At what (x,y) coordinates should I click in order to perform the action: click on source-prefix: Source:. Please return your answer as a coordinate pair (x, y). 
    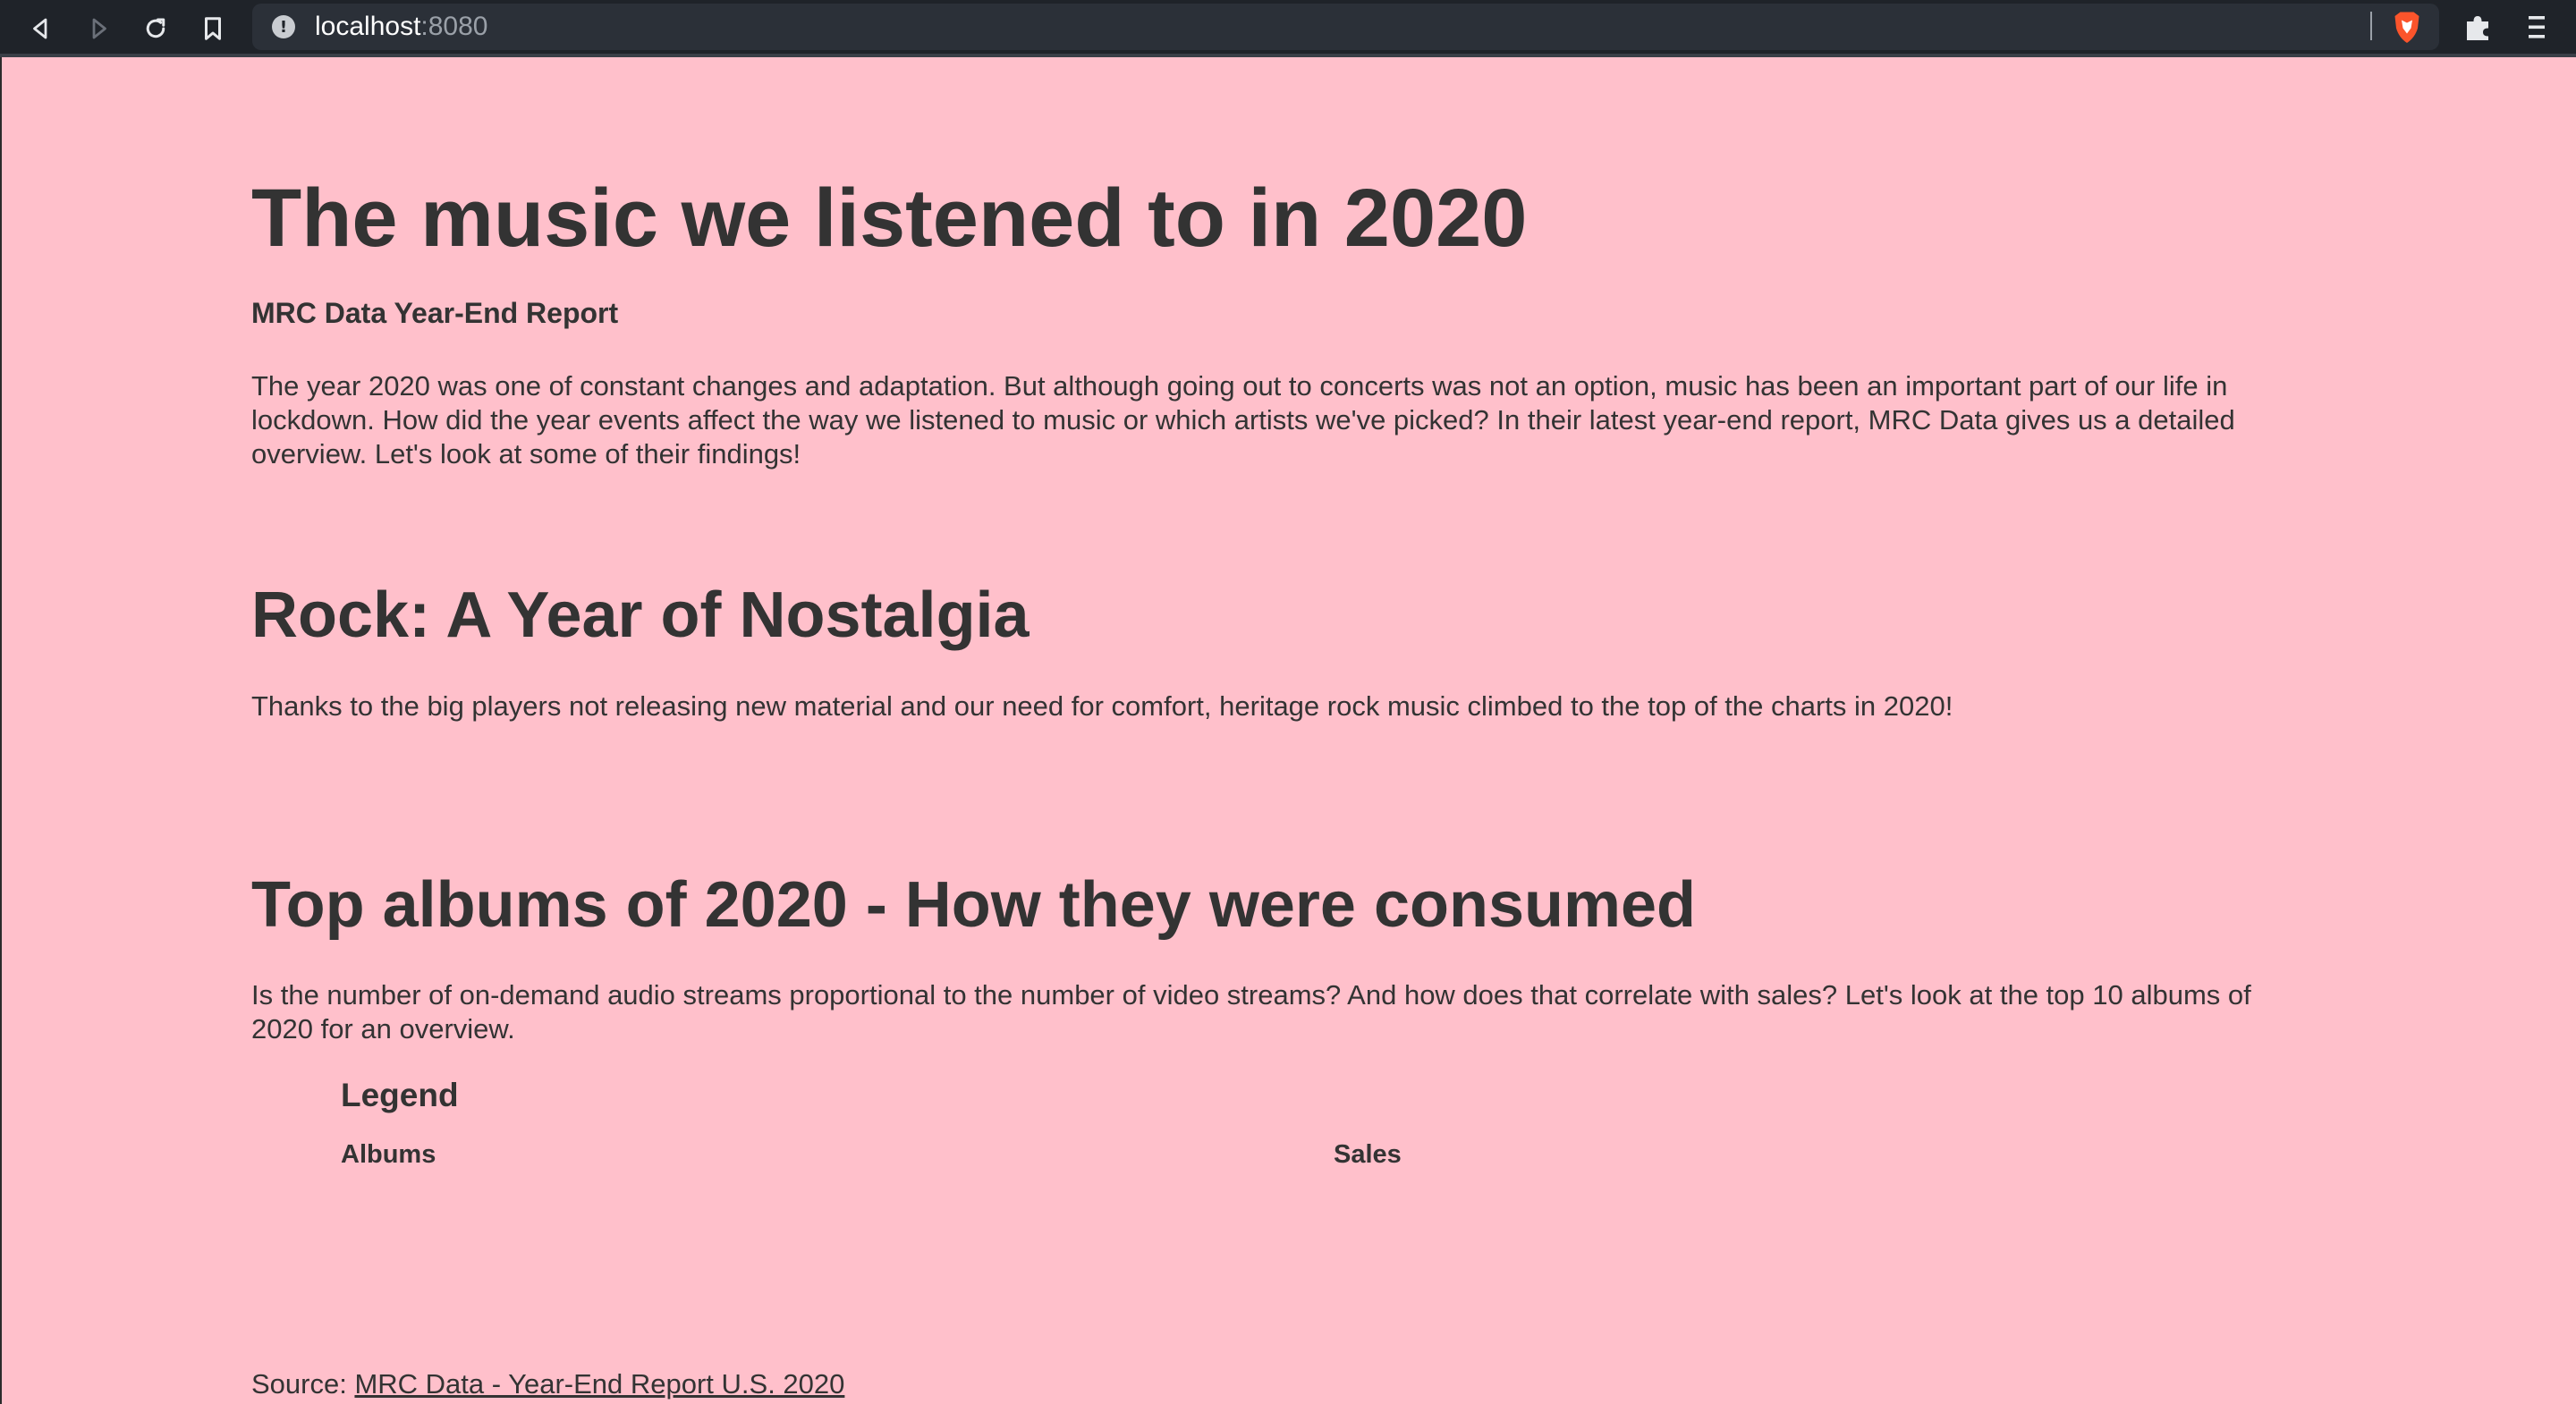
    Looking at the image, I should click on (303, 1384).